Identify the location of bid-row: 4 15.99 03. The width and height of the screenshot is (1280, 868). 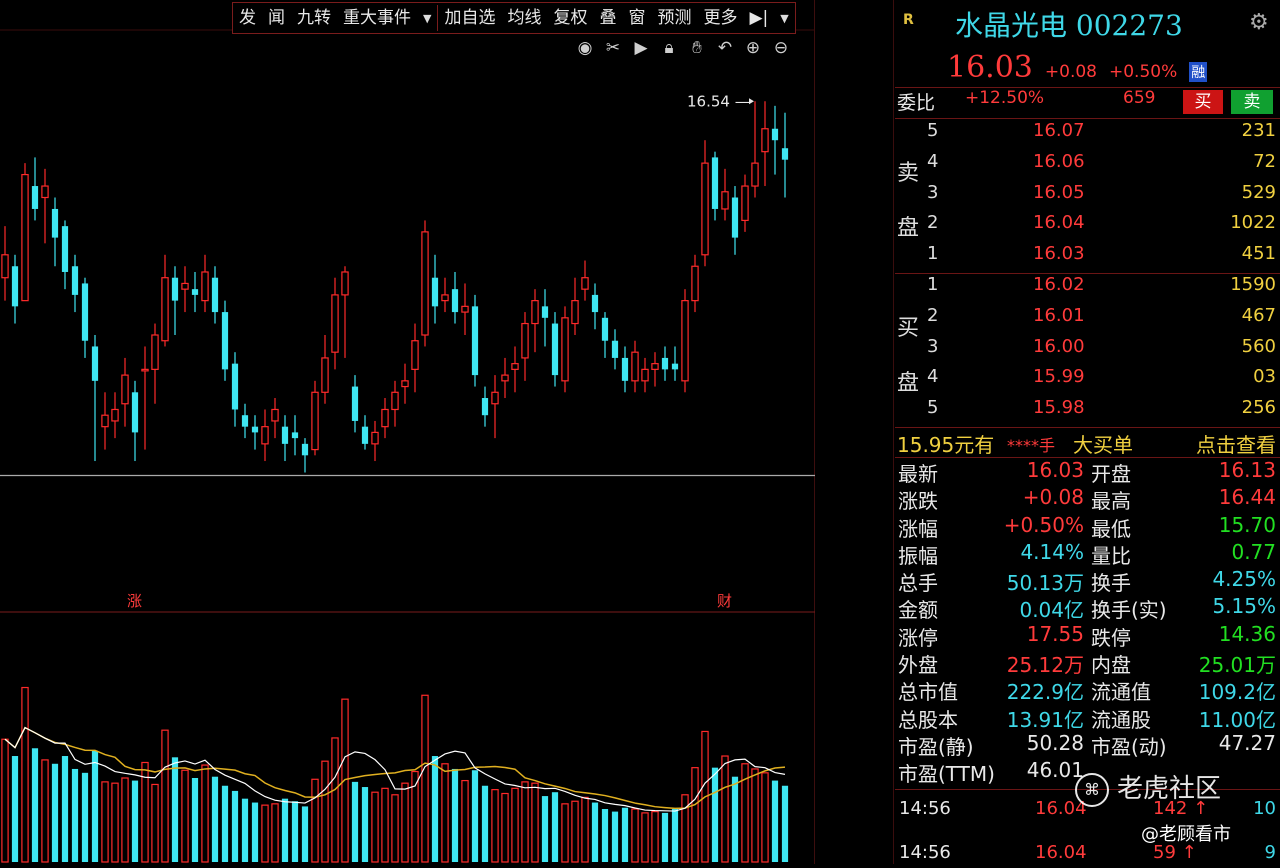
(1087, 381).